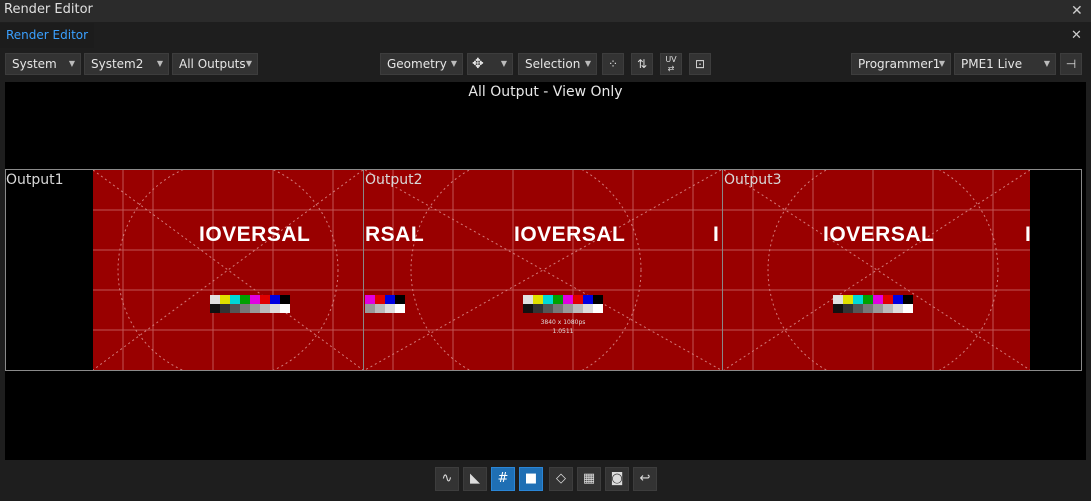 This screenshot has height=501, width=1091. What do you see at coordinates (490, 64) in the screenshot?
I see `transform-dropdown: ✥ ▼` at bounding box center [490, 64].